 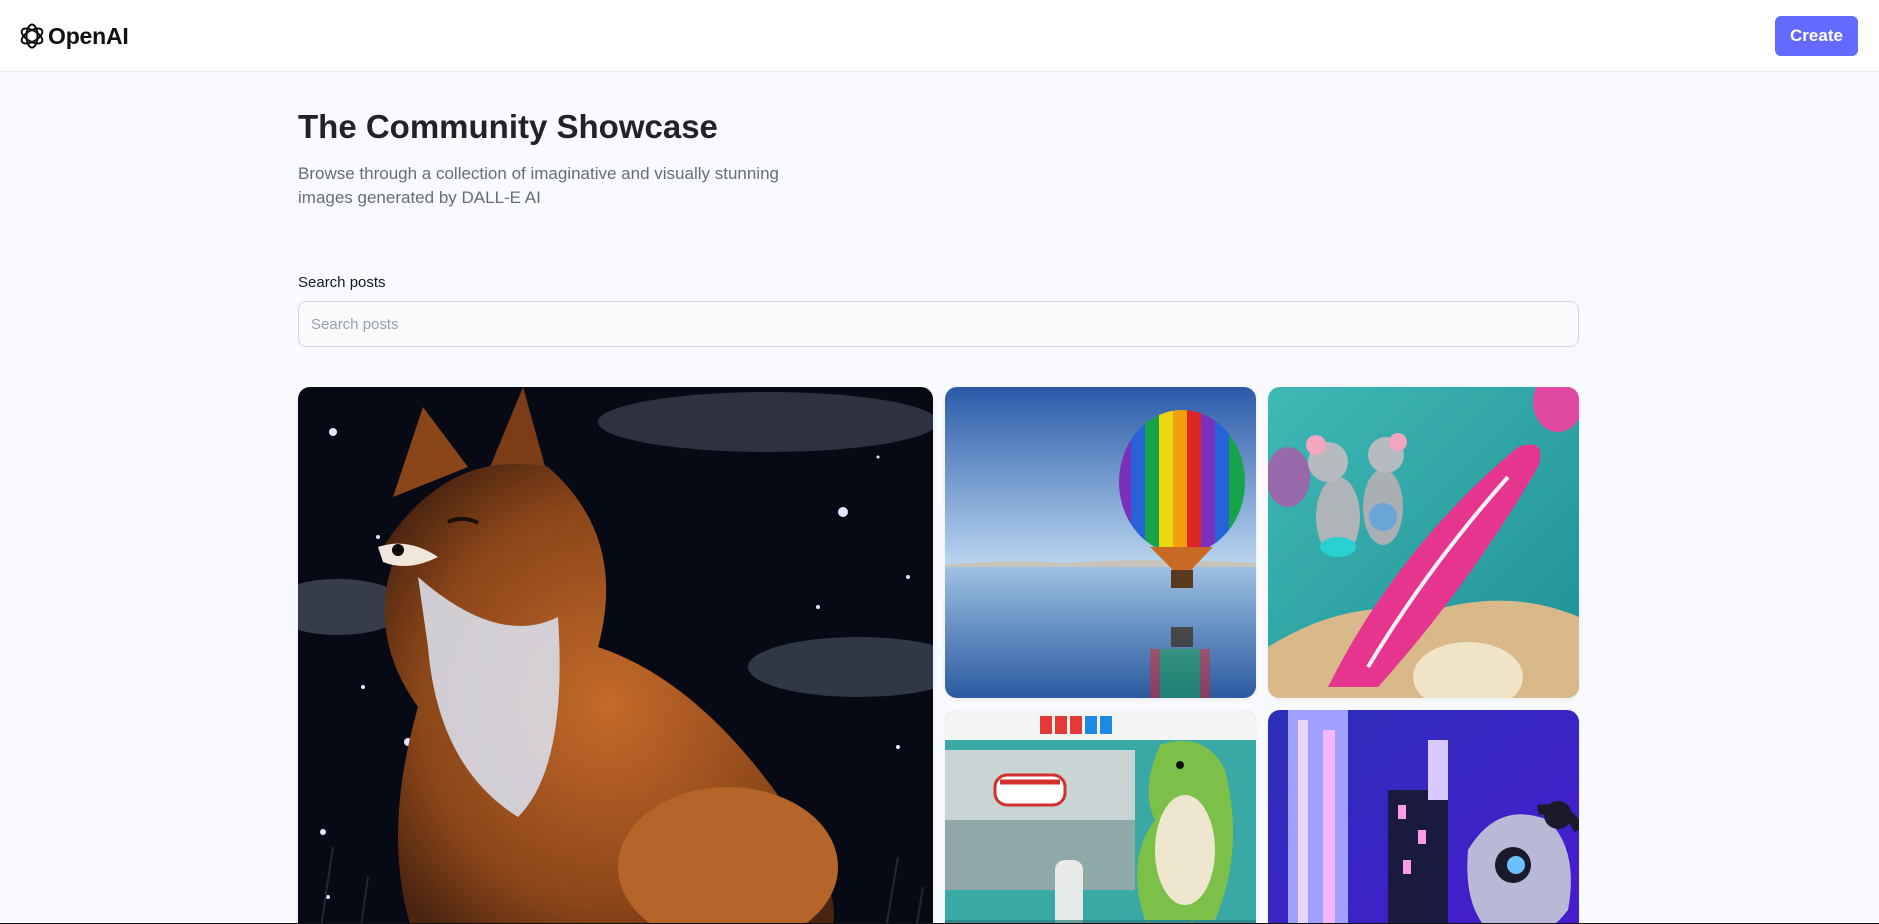 I want to click on search-input, so click(x=938, y=324).